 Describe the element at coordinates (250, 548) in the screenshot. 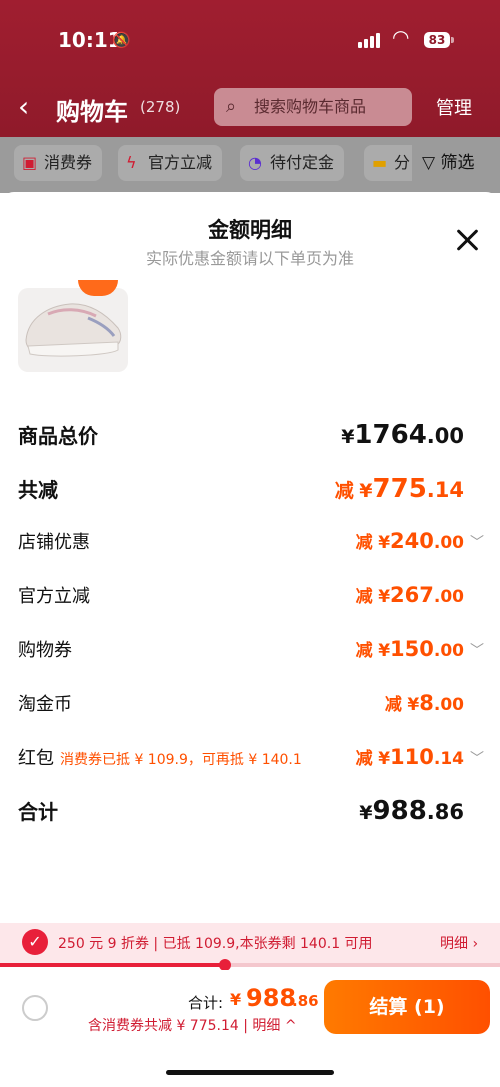

I see `row-store-discount: 店铺优惠 减 ¥240.00 ﹀` at that location.